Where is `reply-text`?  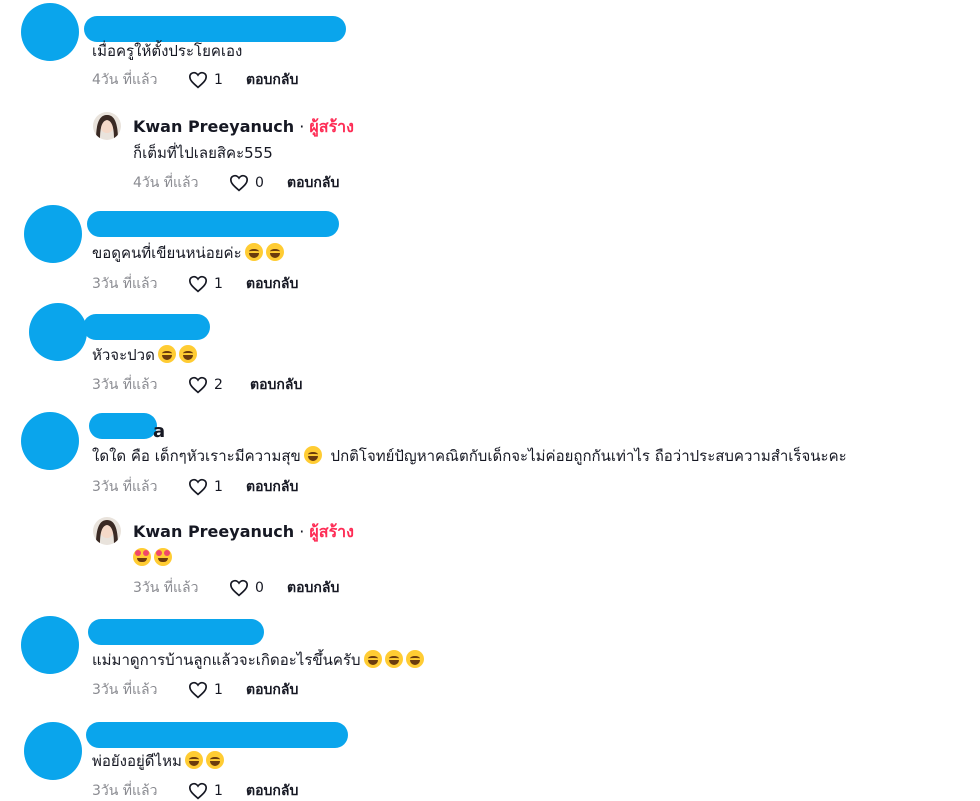 reply-text is located at coordinates (151, 558).